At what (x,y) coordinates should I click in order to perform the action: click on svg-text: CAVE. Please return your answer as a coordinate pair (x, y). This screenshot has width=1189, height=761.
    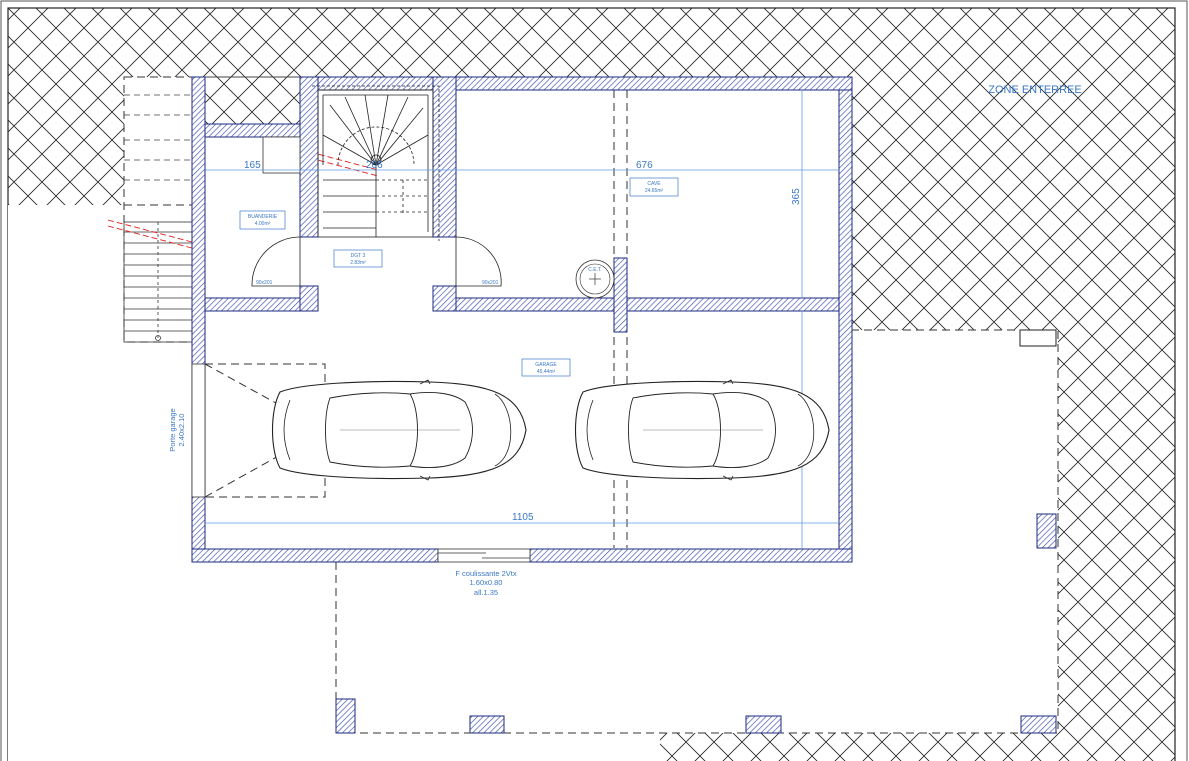
    Looking at the image, I should click on (654, 184).